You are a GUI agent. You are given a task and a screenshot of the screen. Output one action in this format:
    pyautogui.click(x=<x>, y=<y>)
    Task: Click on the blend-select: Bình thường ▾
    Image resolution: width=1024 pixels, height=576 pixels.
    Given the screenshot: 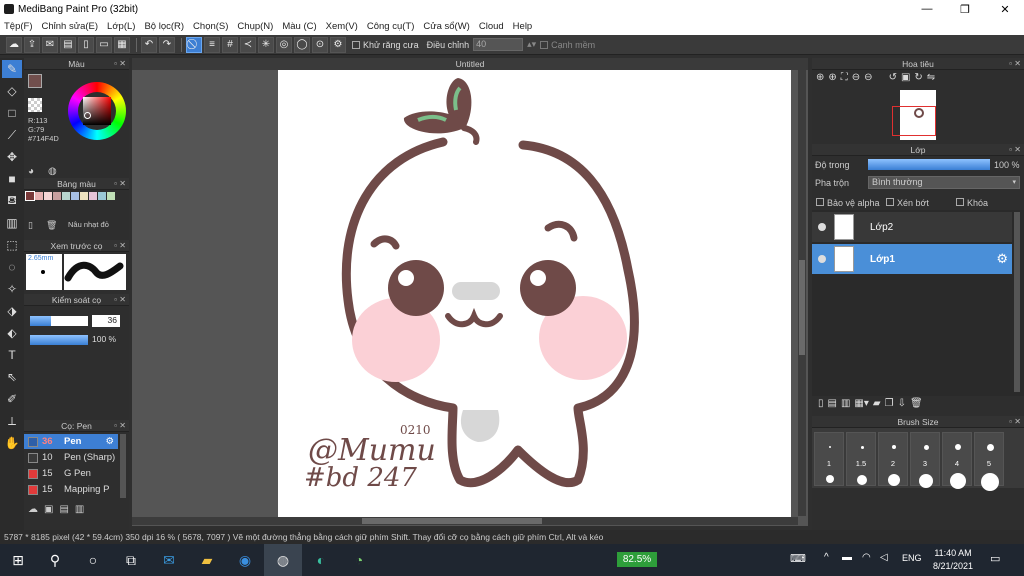 What is the action you would take?
    pyautogui.click(x=944, y=182)
    